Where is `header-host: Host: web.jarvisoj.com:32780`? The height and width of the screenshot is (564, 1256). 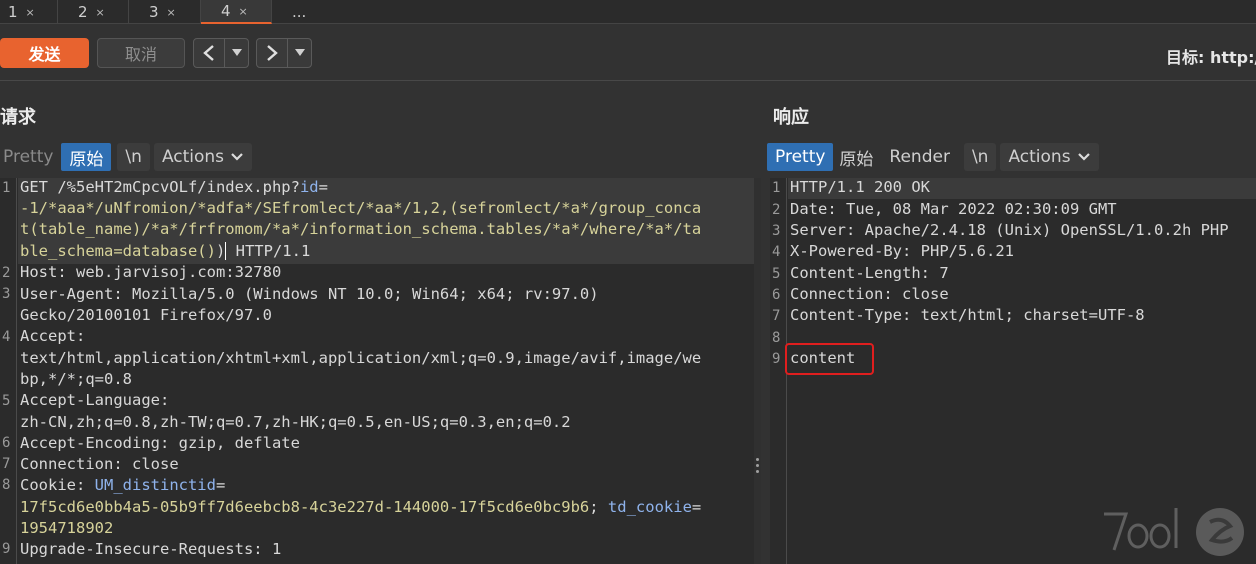 header-host: Host: web.jarvisoj.com:32780 is located at coordinates (151, 272).